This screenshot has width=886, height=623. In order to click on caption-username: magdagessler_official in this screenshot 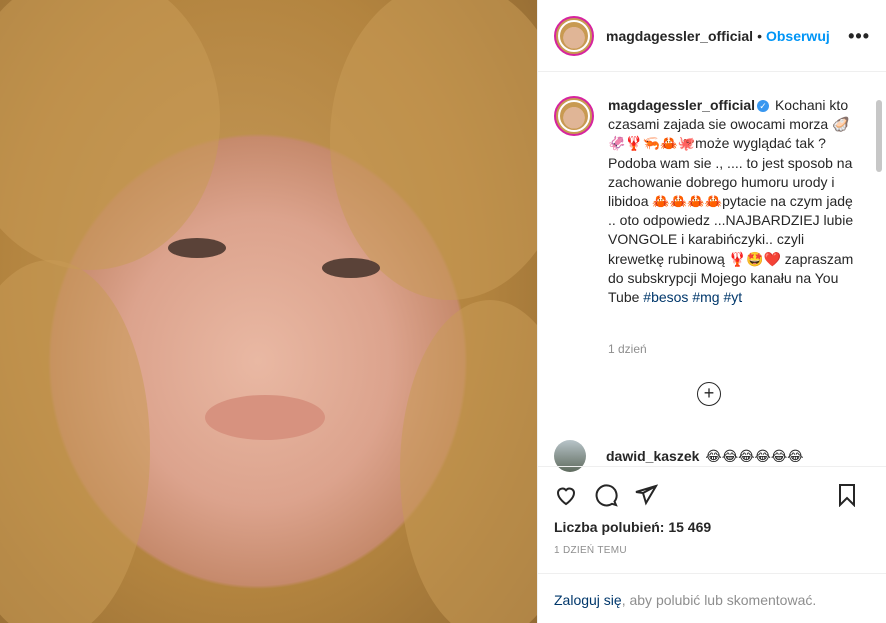, I will do `click(681, 105)`.